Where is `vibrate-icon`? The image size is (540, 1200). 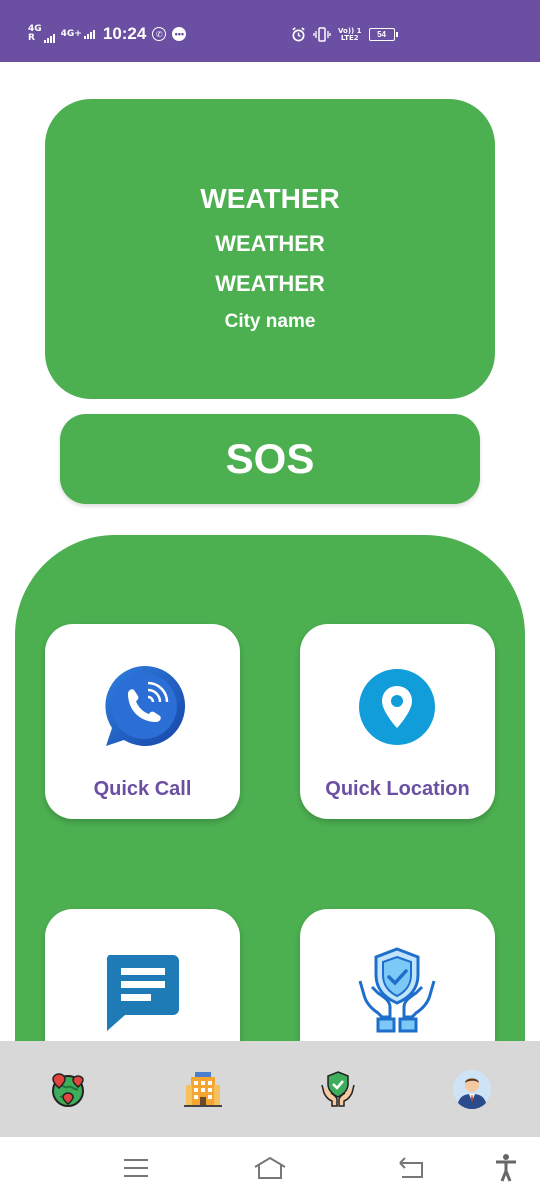
vibrate-icon is located at coordinates (322, 34).